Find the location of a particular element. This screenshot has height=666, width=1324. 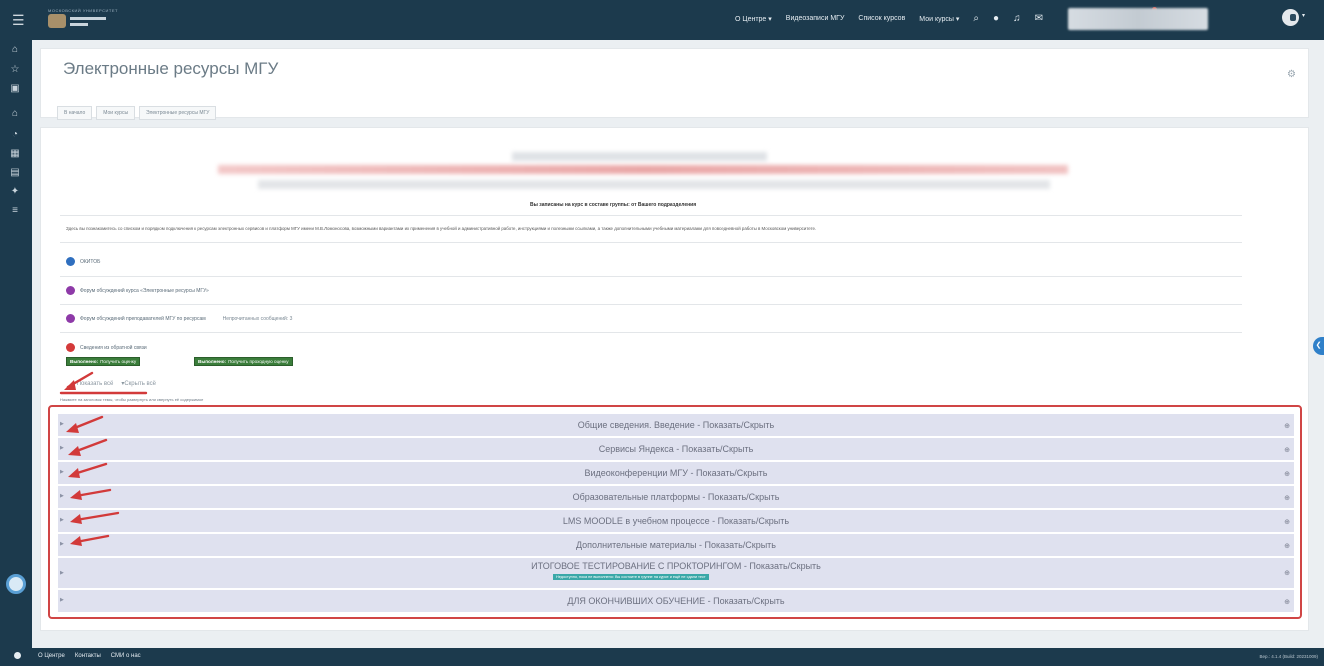

site-logo: МОСКОВСКИЙ УНИВЕРСИТЕТ is located at coordinates (83, 20).